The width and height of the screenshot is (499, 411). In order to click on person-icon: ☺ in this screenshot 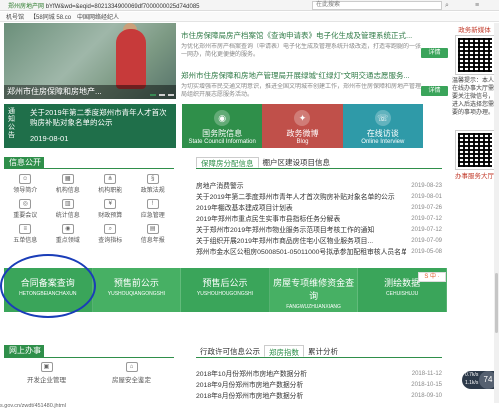, I will do `click(25, 179)`.